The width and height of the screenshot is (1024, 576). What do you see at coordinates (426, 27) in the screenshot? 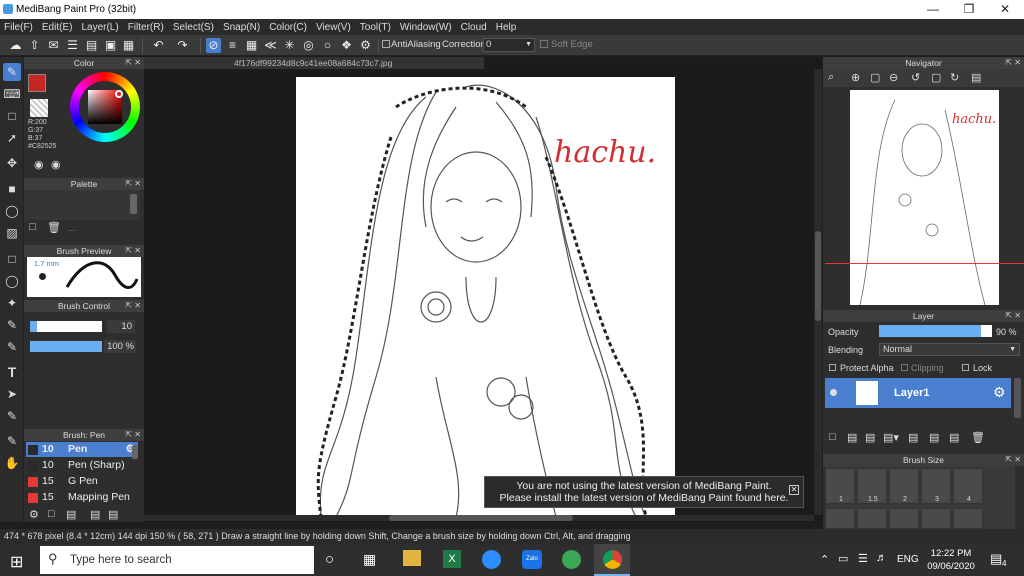
I see `menu-window: Window(W)` at bounding box center [426, 27].